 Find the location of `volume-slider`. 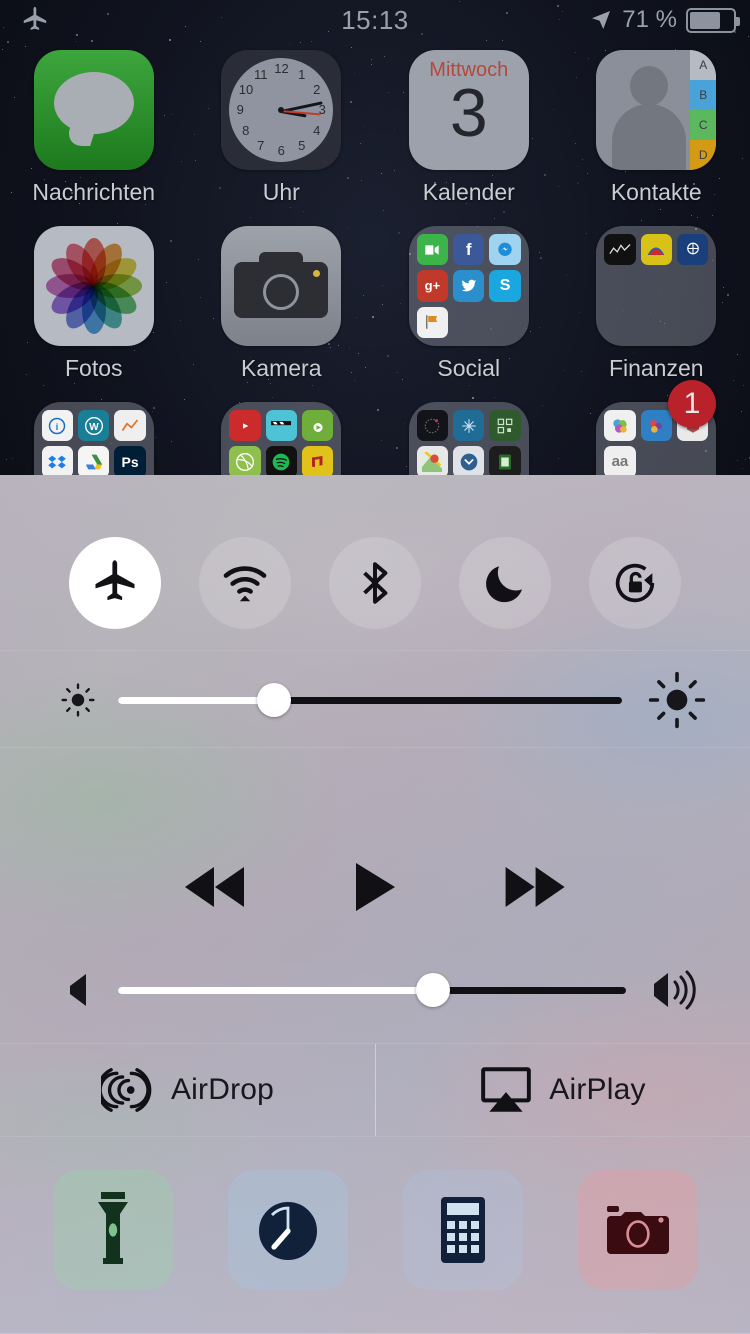

volume-slider is located at coordinates (372, 990).